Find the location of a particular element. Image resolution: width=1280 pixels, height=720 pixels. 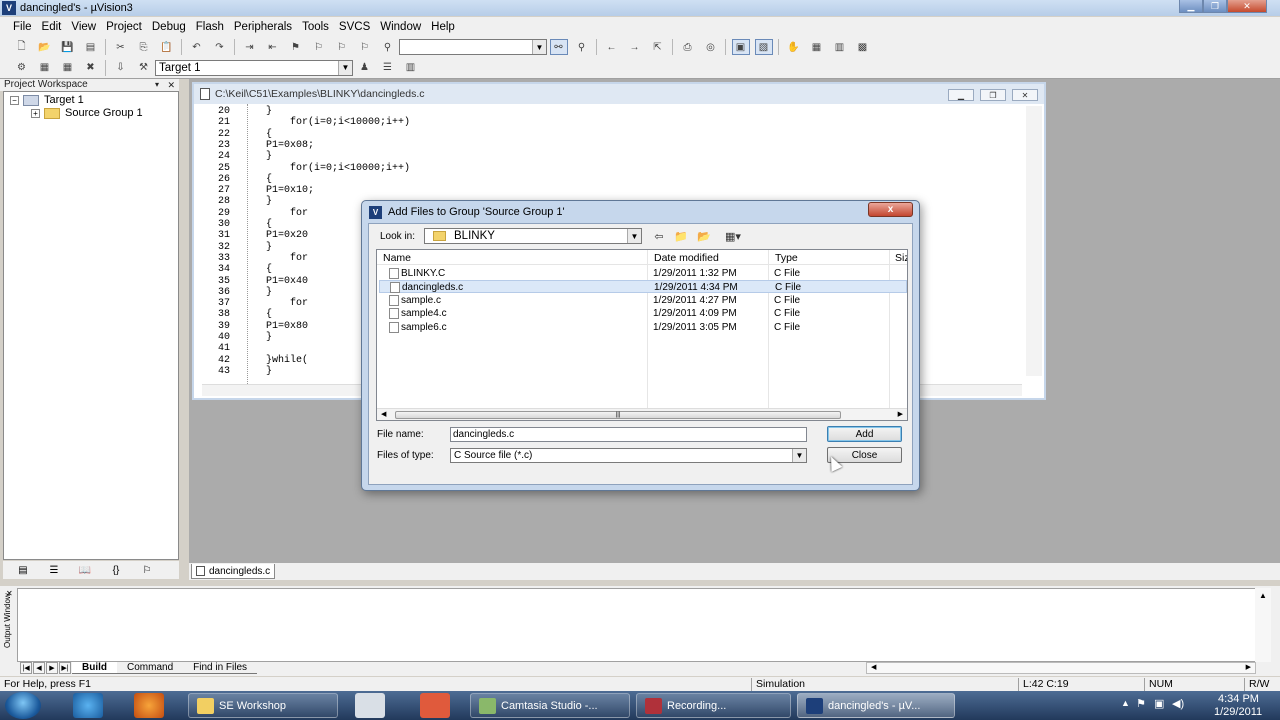

start-button-icon is located at coordinates (23, 705).